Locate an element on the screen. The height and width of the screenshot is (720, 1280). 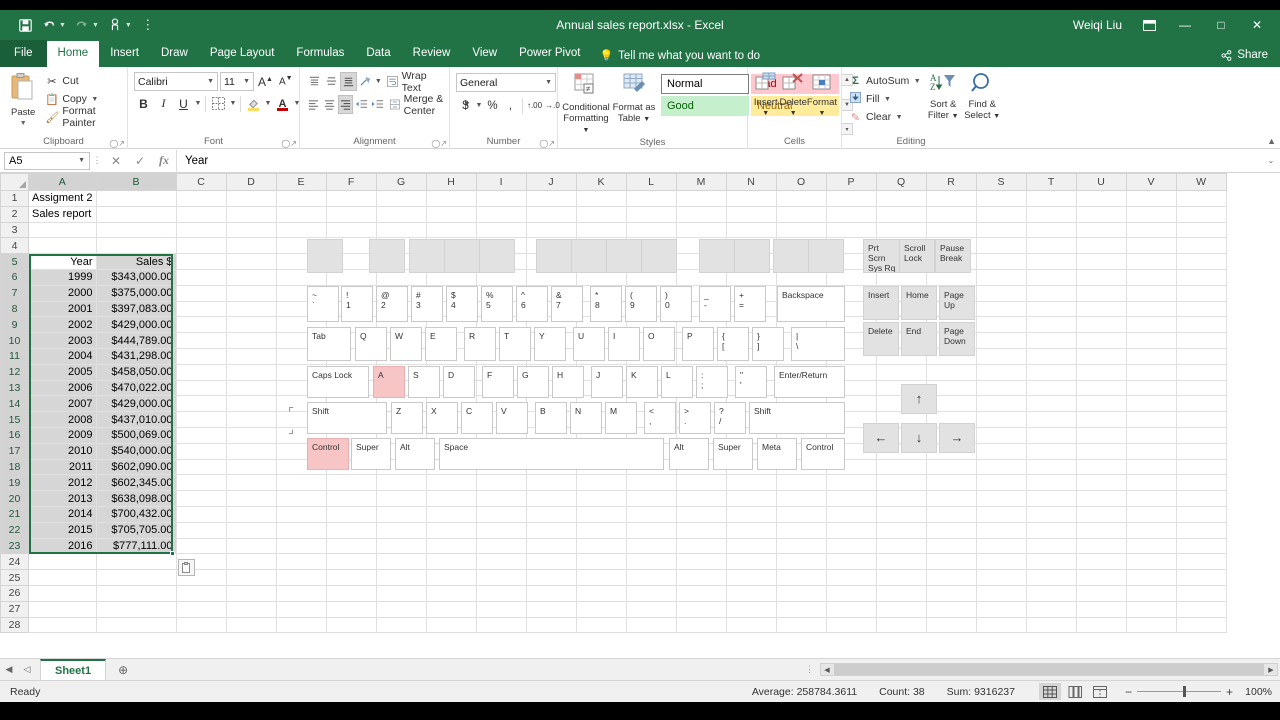
grid-cell-k15 is located at coordinates (601, 419).